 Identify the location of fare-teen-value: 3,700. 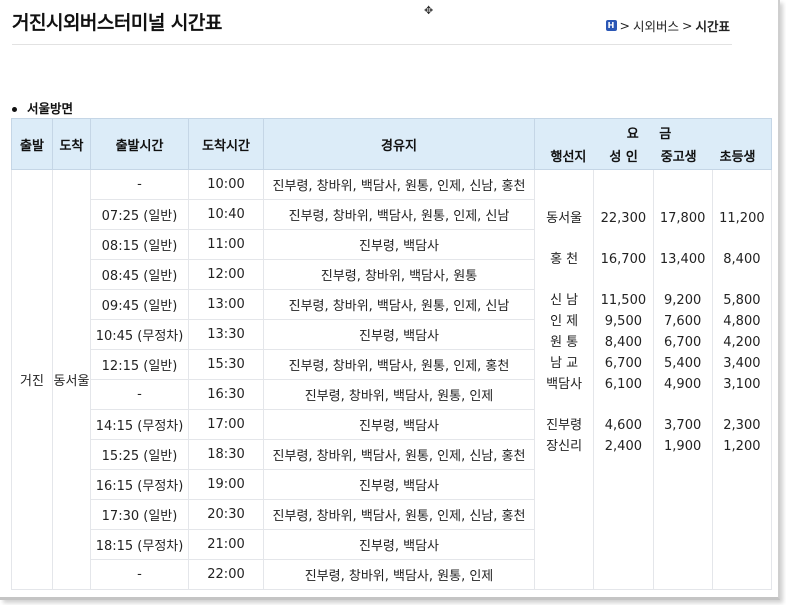
(683, 425).